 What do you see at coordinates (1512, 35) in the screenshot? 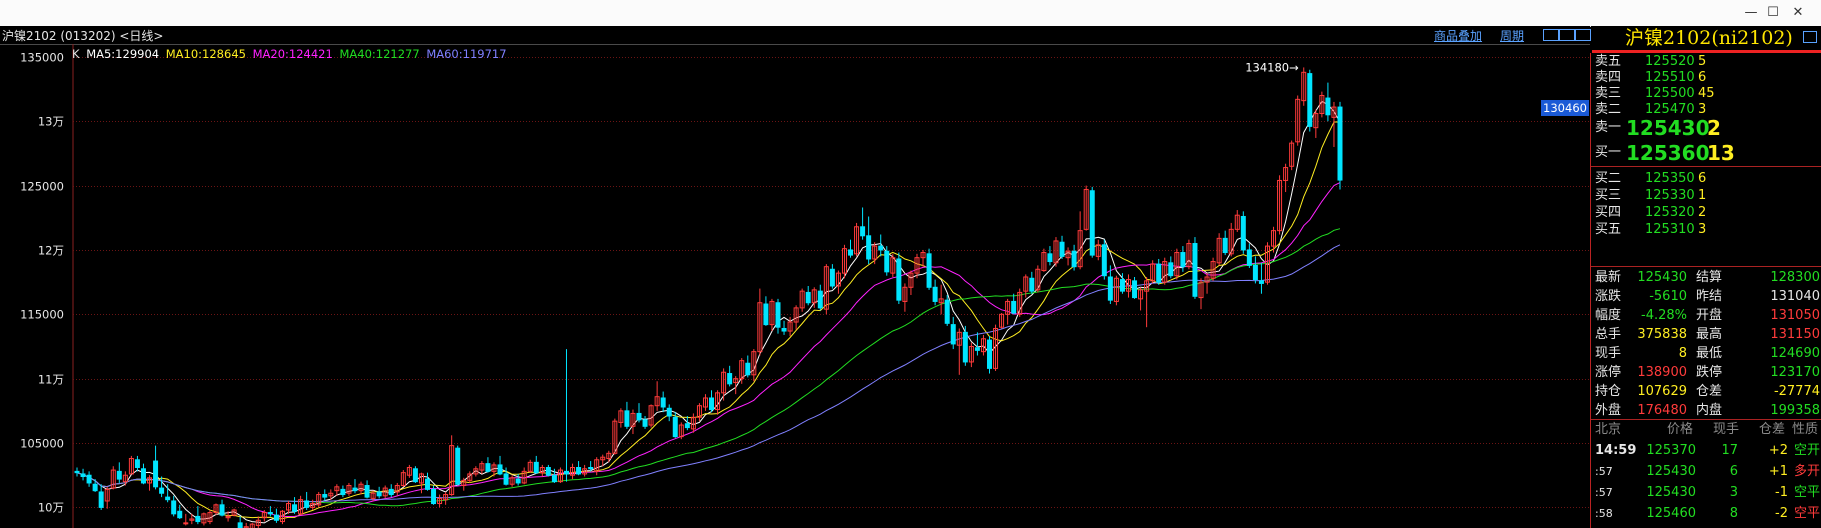
I see `period-link: 周期` at bounding box center [1512, 35].